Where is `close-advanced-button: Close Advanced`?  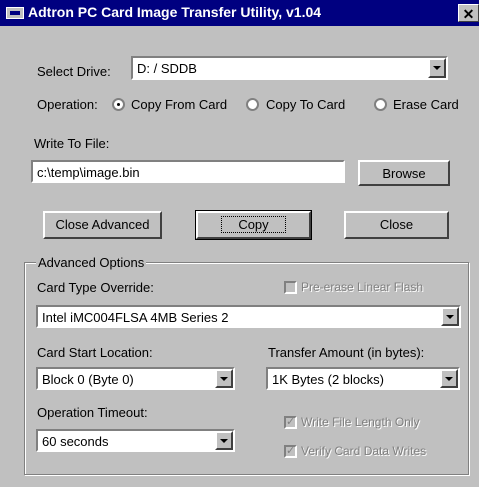
close-advanced-button: Close Advanced is located at coordinates (102, 225).